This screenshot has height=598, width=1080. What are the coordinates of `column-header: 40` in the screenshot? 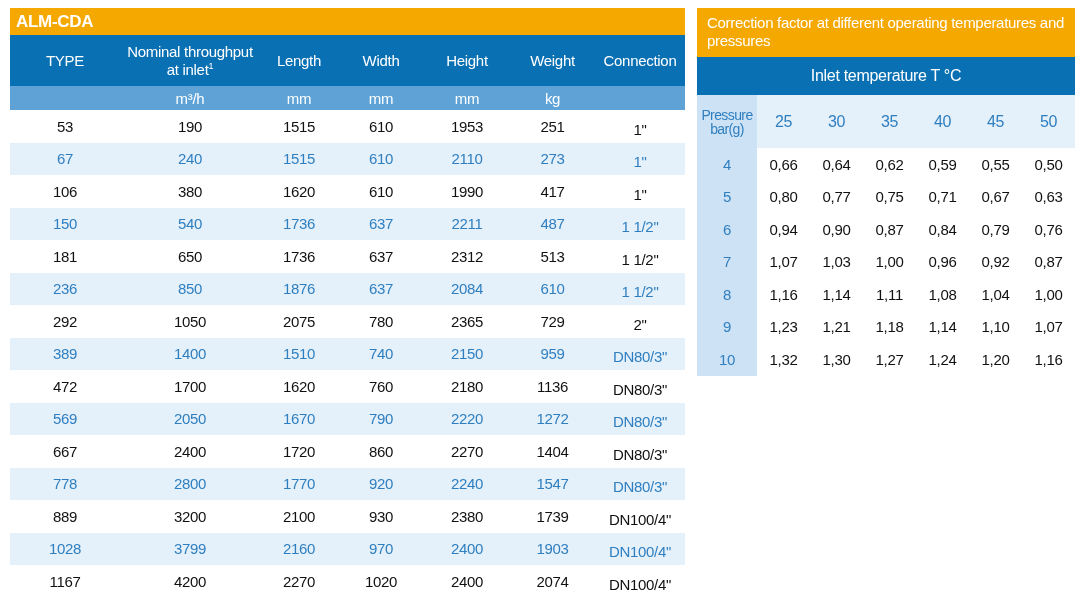 It's located at (942, 121).